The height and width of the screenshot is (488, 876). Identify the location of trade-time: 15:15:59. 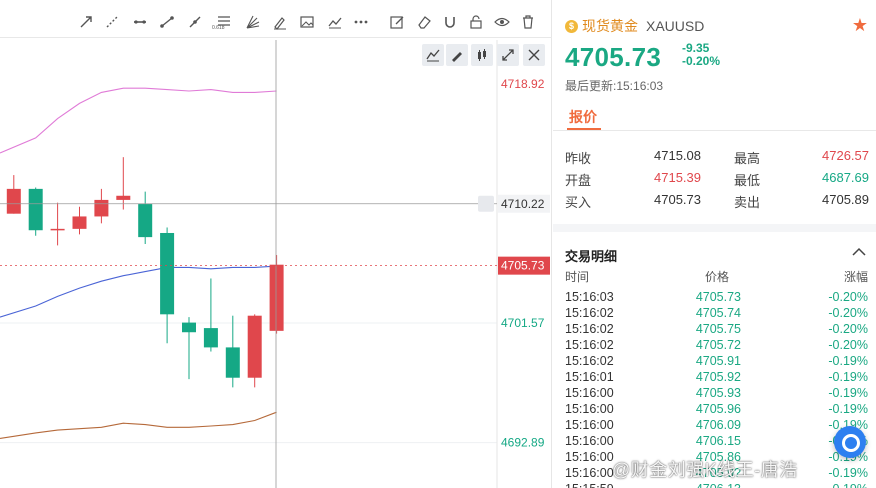
(589, 485).